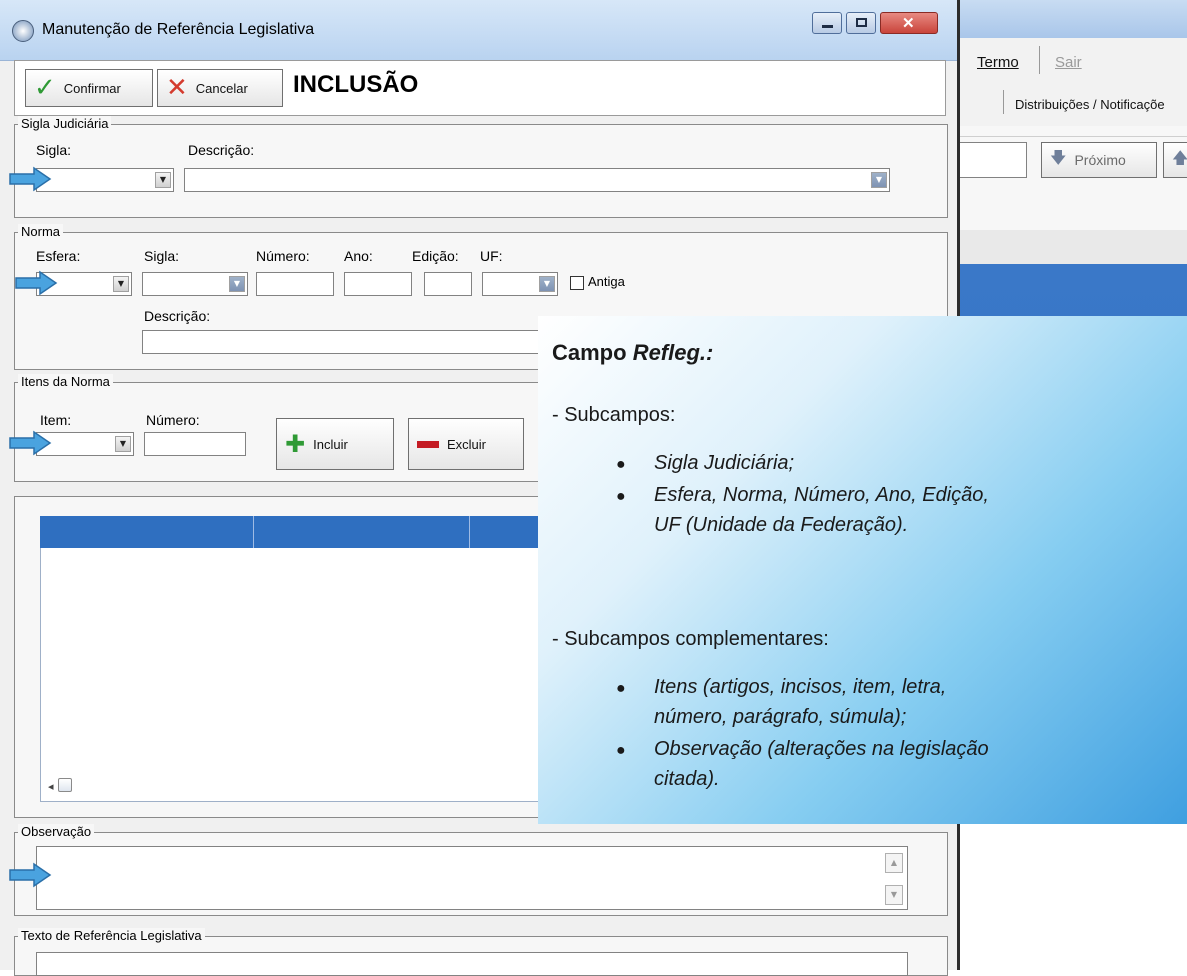  What do you see at coordinates (56, 420) in the screenshot?
I see `item-label: Item:` at bounding box center [56, 420].